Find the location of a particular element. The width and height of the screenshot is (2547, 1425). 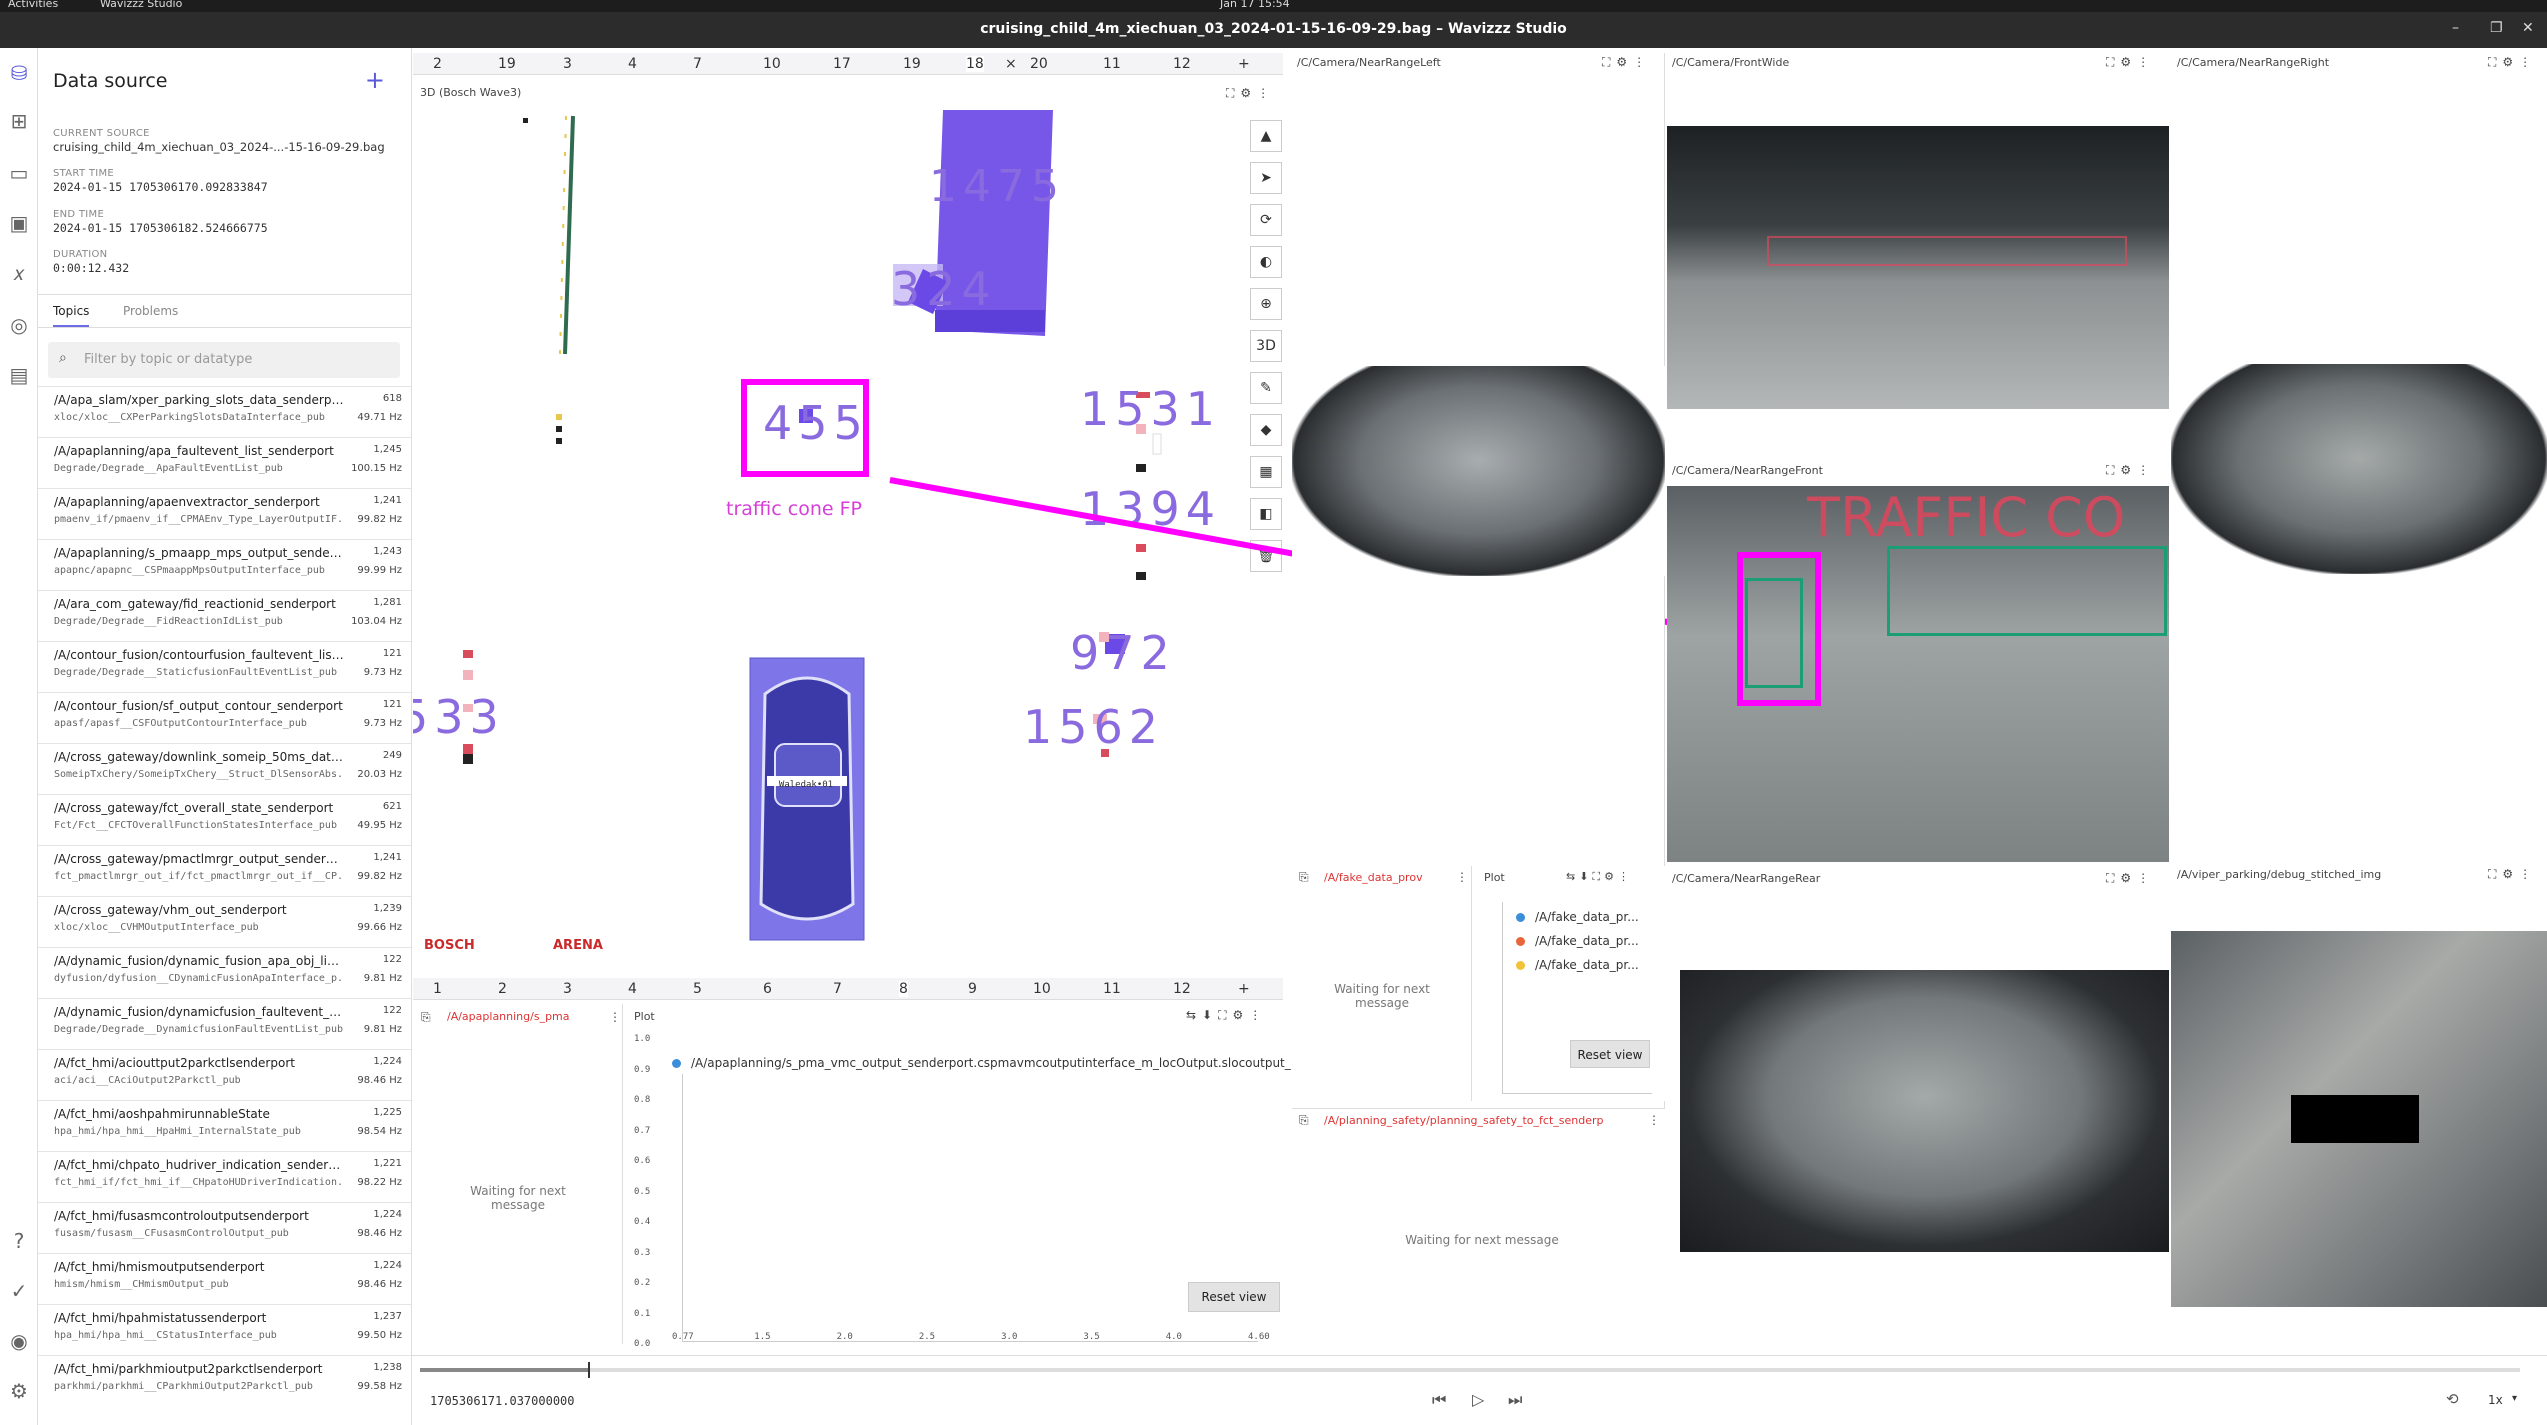

app-menu: Wavizzz Studio is located at coordinates (141, 5).